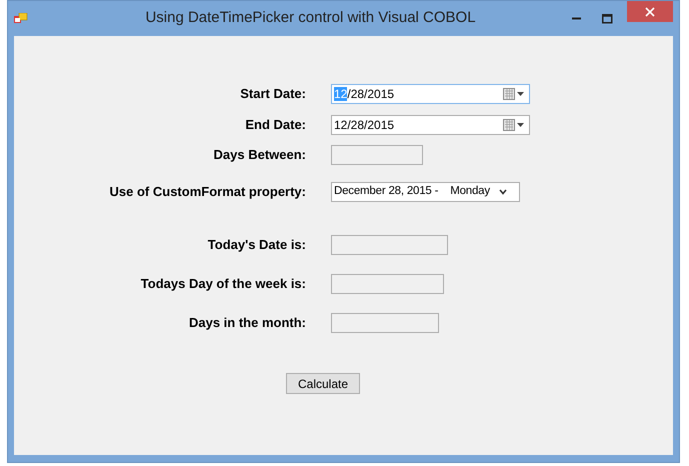 This screenshot has height=466, width=689. Describe the element at coordinates (208, 192) in the screenshot. I see `field-label: Use of CustomFormat property:` at that location.